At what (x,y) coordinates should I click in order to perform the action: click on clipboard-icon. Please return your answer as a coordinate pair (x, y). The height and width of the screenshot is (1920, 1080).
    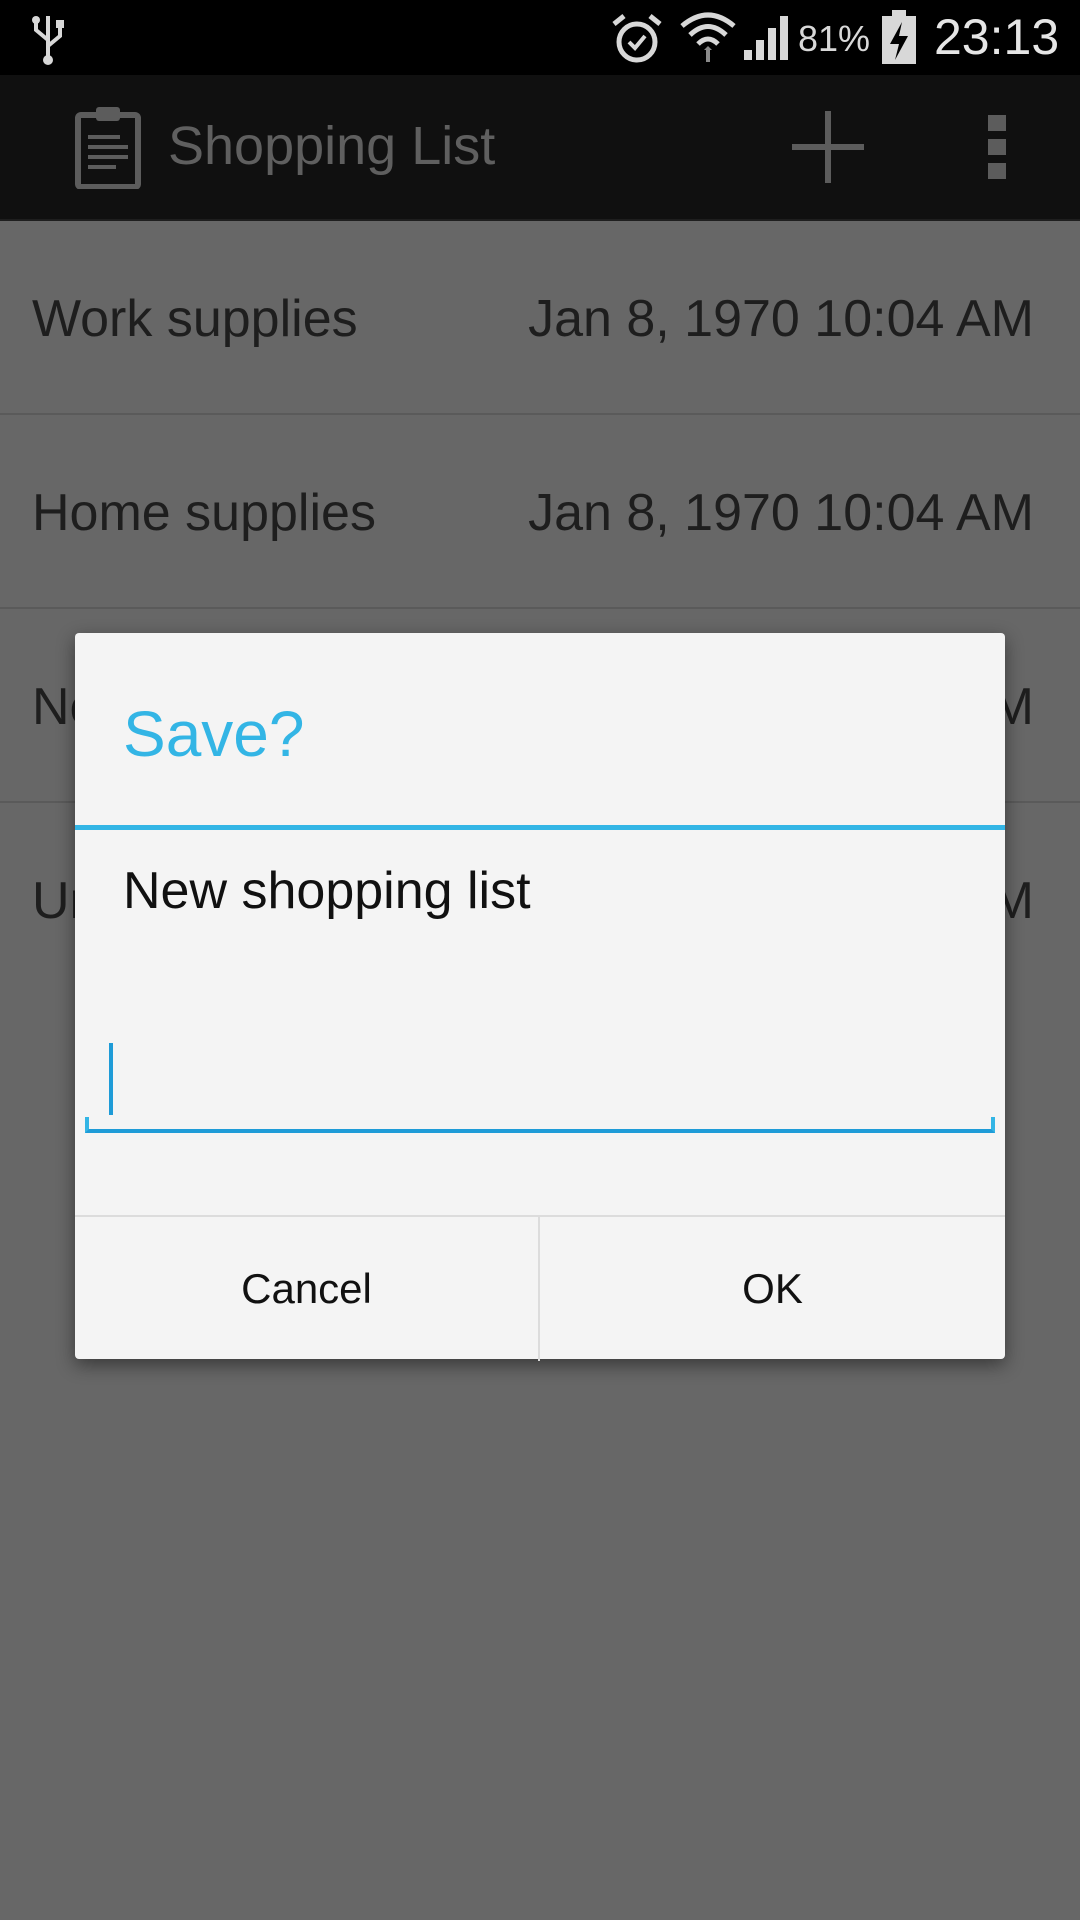
    Looking at the image, I should click on (108, 147).